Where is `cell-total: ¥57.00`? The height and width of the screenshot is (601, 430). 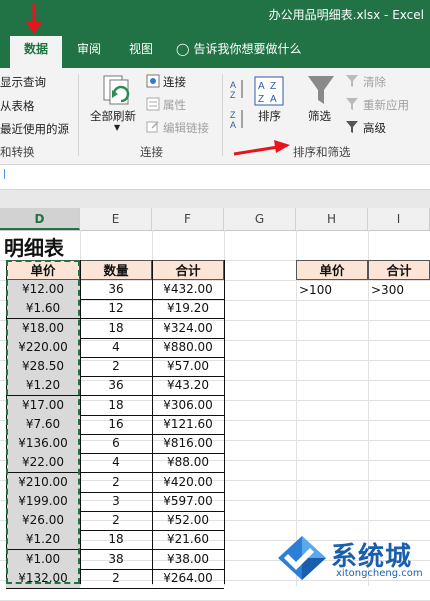
cell-total: ¥57.00 is located at coordinates (188, 366).